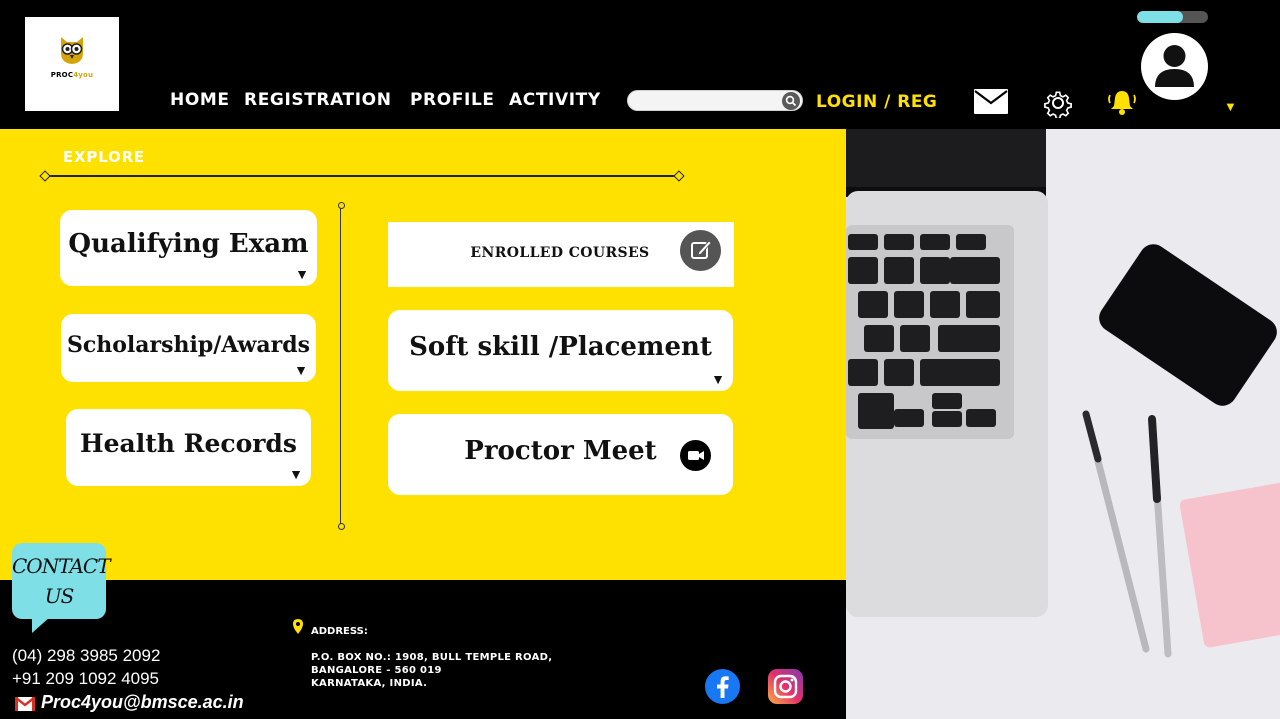  Describe the element at coordinates (188, 244) in the screenshot. I see `card-label: Qualifying Exam` at that location.